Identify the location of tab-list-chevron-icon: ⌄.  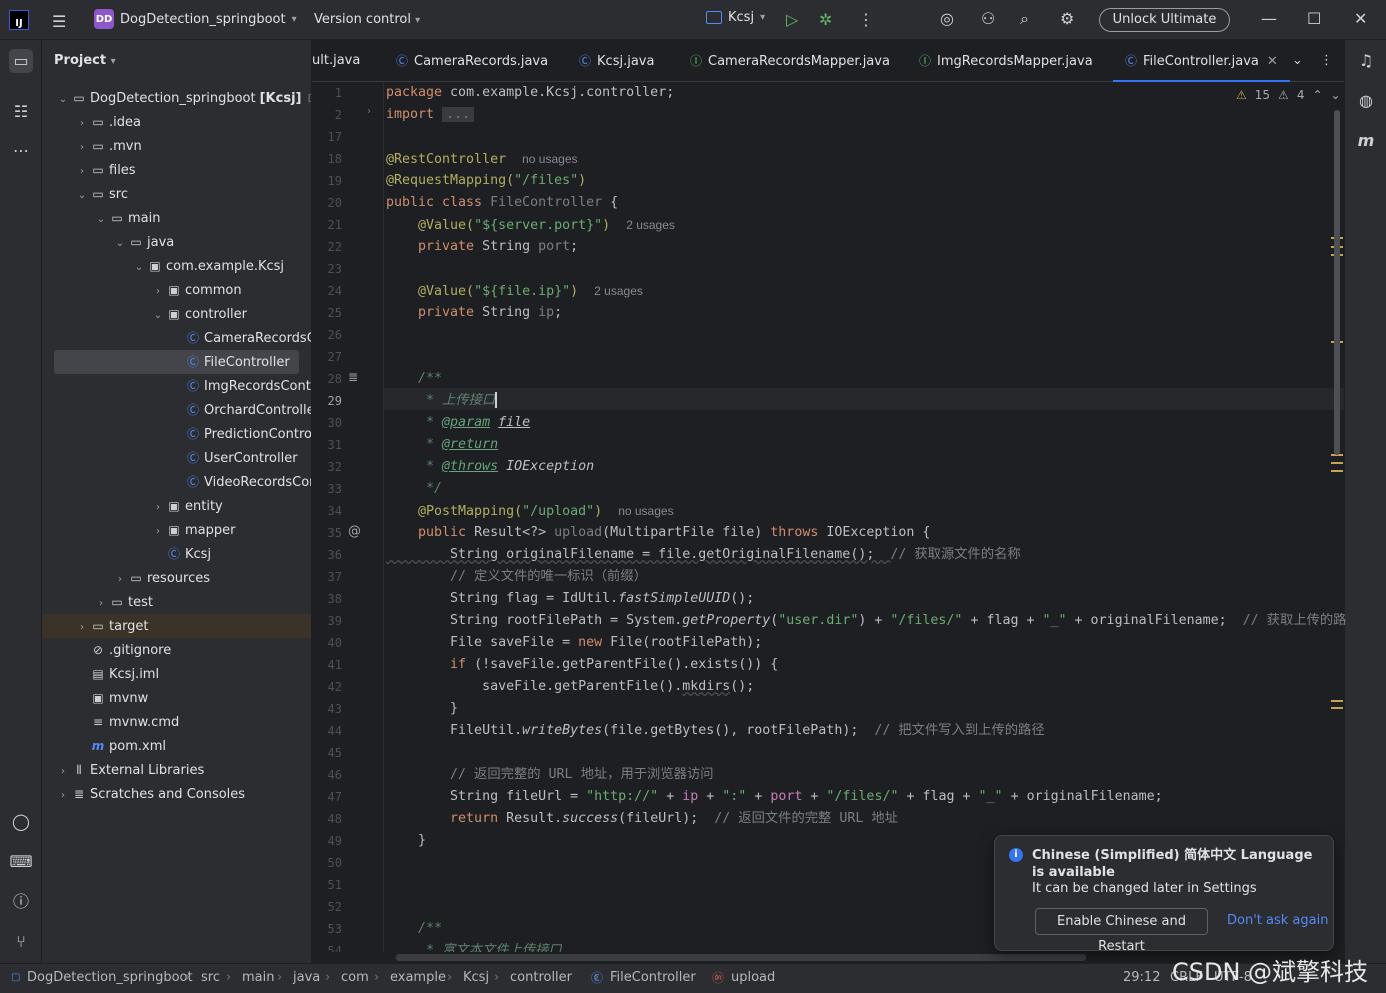
(1297, 61).